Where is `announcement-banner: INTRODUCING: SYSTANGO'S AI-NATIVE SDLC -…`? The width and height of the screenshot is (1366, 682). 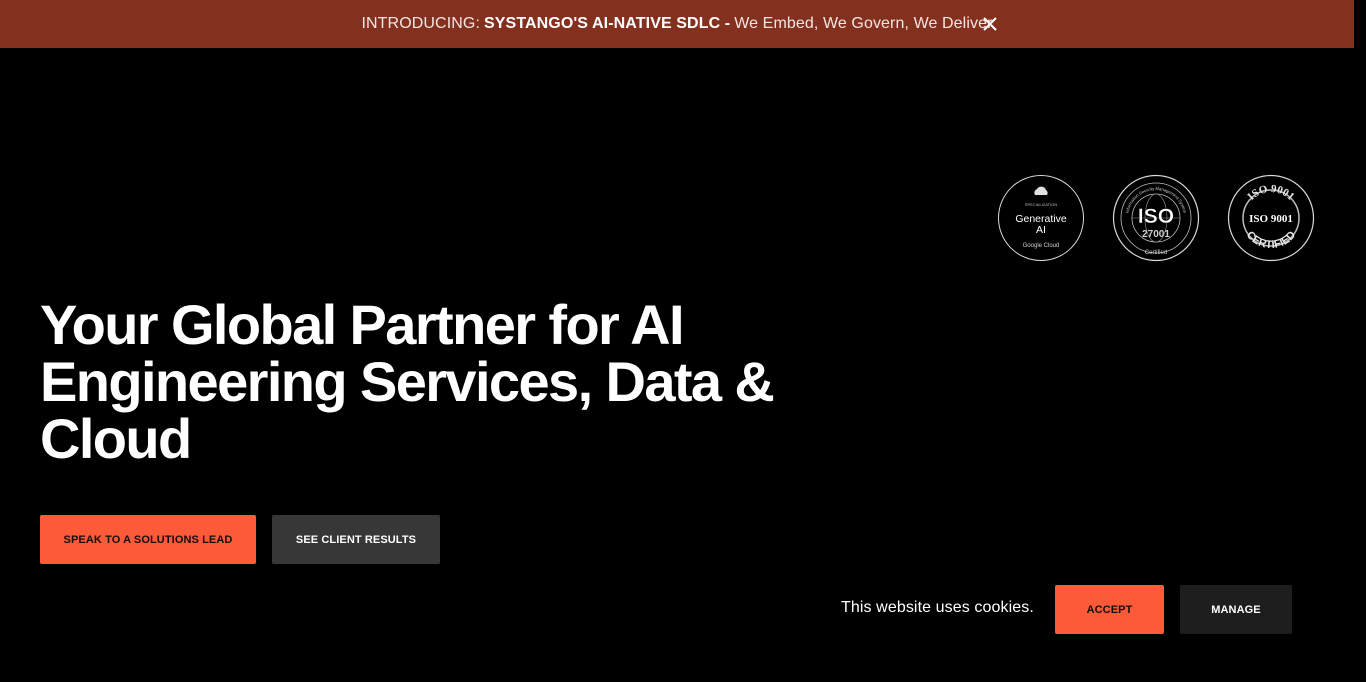
announcement-banner: INTRODUCING: SYSTANGO'S AI-NATIVE SDLC -… is located at coordinates (677, 24).